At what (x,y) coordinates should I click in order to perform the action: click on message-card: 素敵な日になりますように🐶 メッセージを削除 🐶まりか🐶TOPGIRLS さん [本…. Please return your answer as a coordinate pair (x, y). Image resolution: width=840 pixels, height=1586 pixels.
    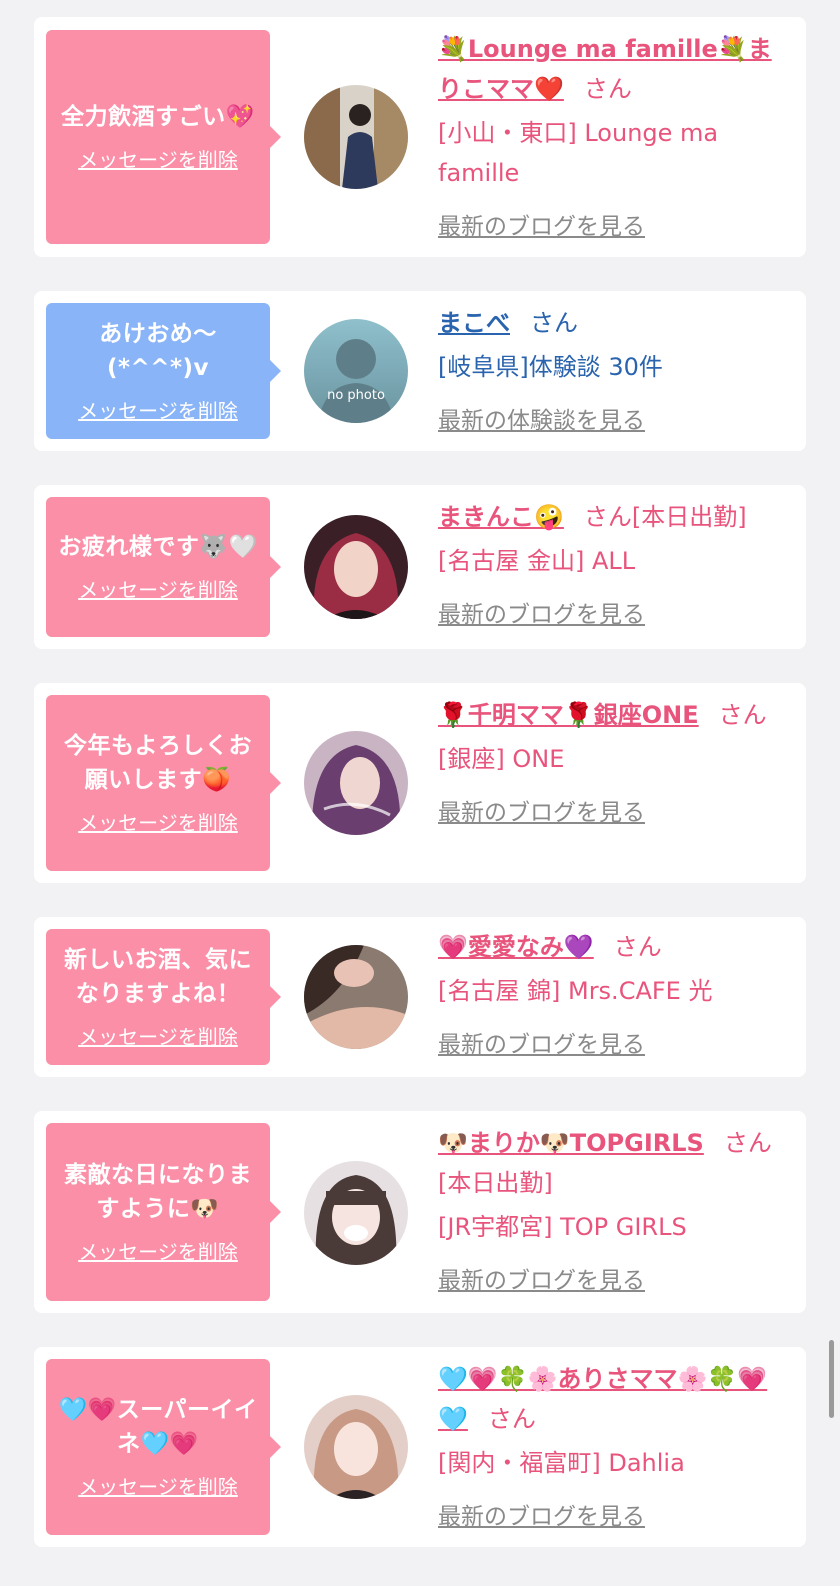
    Looking at the image, I should click on (420, 1212).